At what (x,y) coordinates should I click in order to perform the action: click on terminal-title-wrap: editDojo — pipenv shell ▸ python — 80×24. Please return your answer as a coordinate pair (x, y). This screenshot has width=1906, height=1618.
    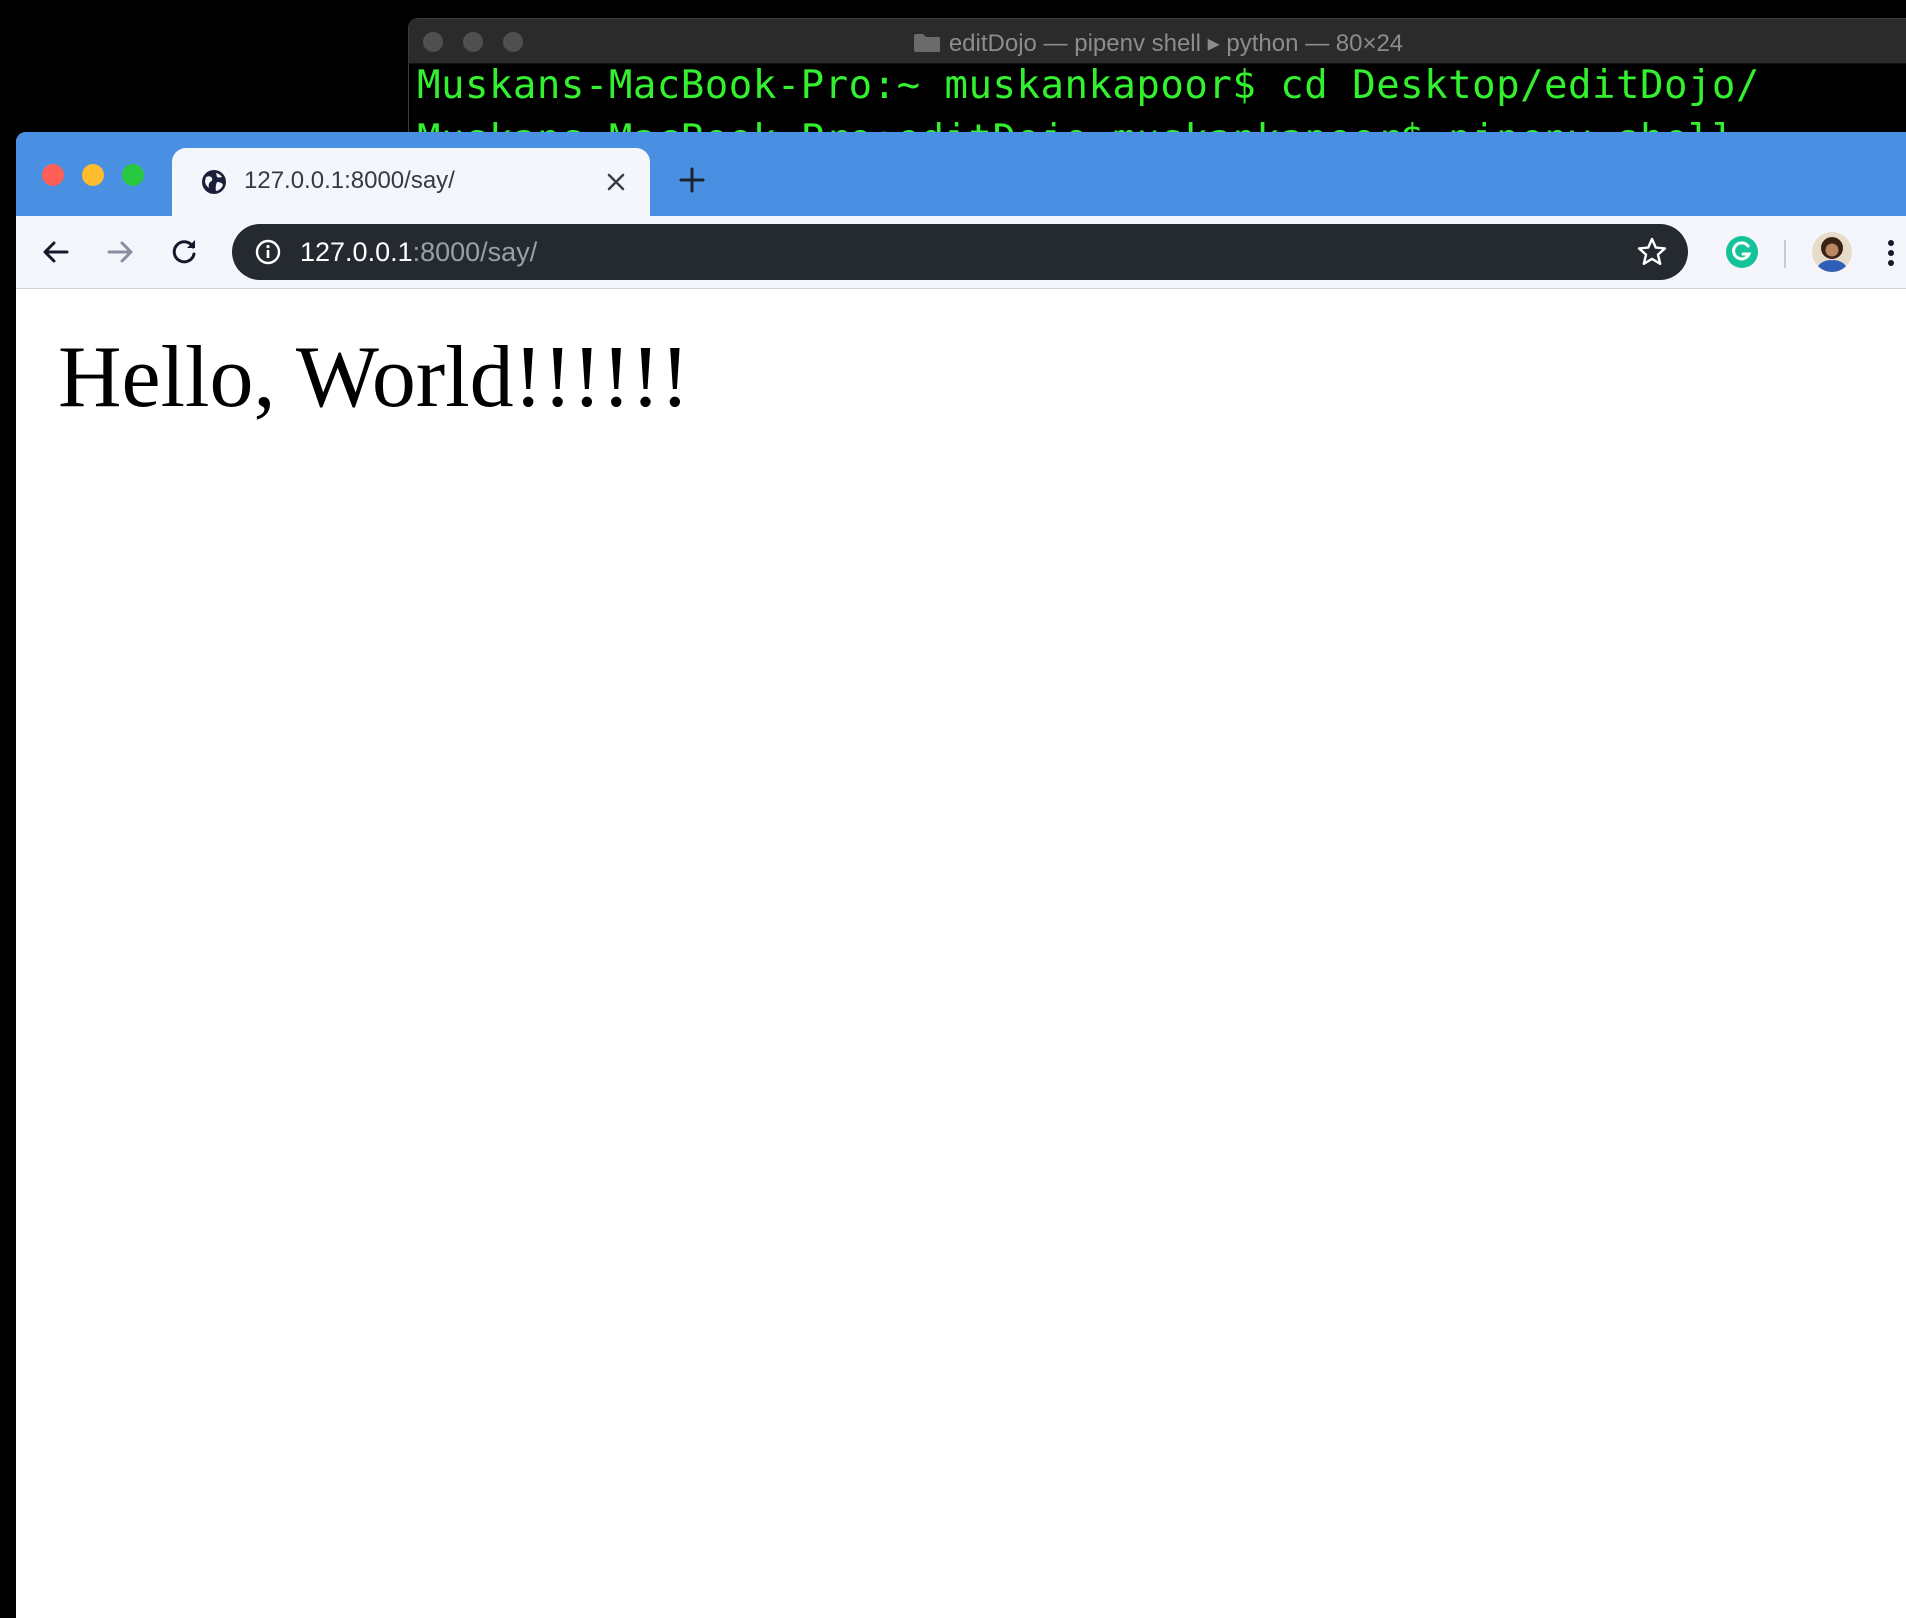
    Looking at the image, I should click on (1157, 43).